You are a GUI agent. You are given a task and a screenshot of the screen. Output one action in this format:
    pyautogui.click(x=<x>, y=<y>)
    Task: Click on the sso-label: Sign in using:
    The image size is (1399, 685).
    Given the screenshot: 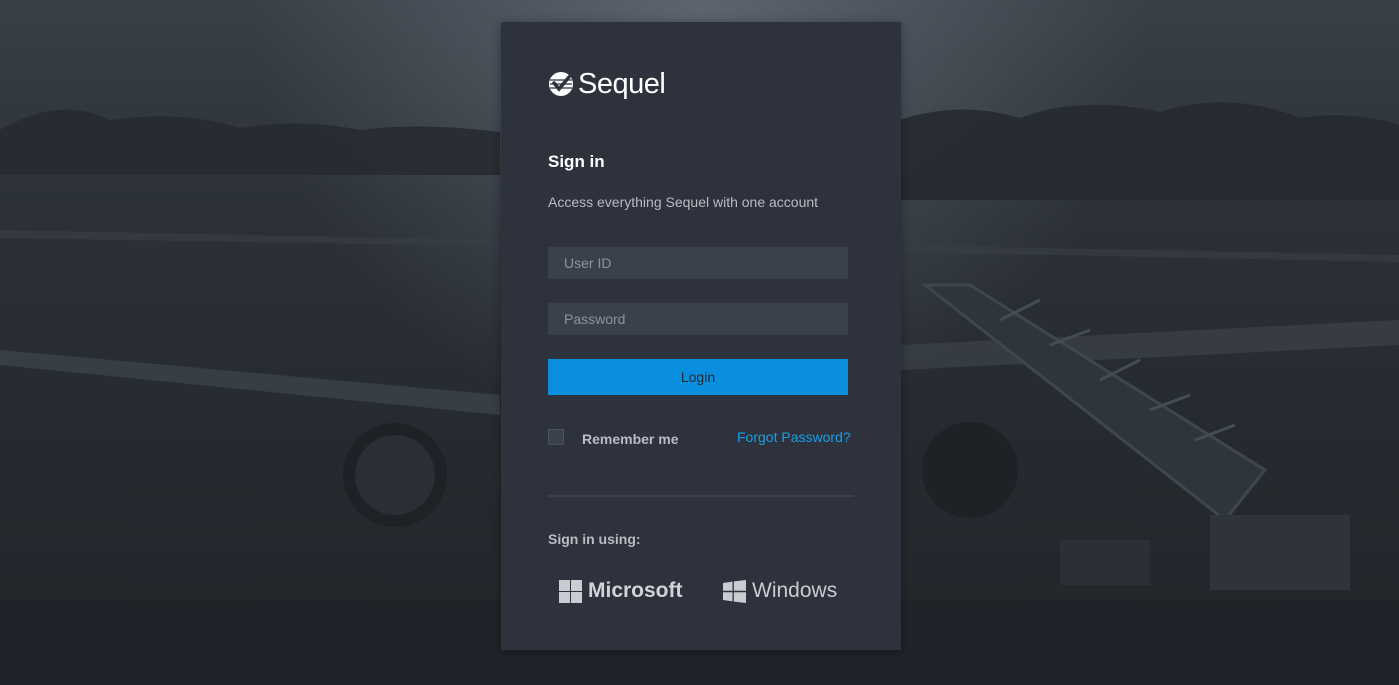 What is the action you would take?
    pyautogui.click(x=594, y=539)
    